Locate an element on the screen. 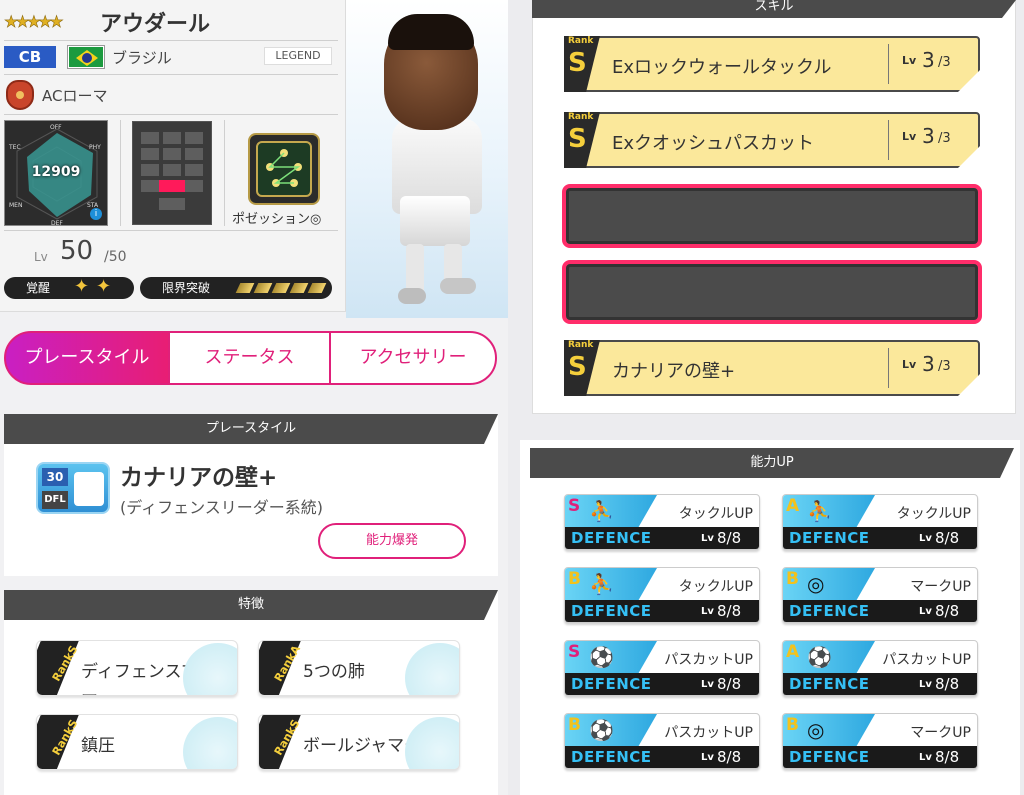 The image size is (1024, 795). skill-name: Exクオッシュパスカット is located at coordinates (713, 143).